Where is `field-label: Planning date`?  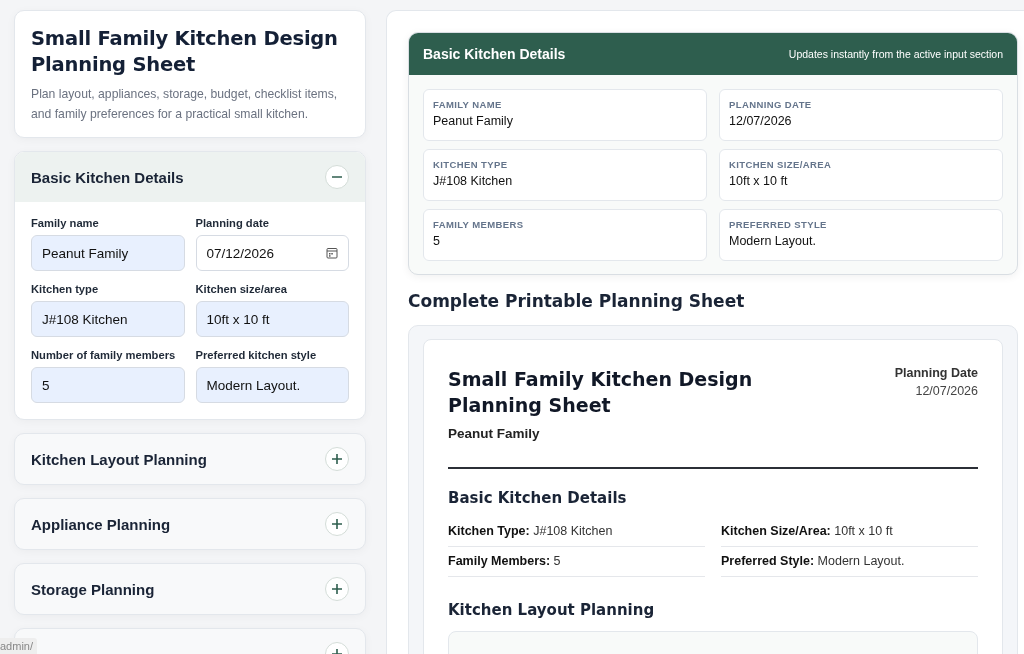 field-label: Planning date is located at coordinates (232, 223).